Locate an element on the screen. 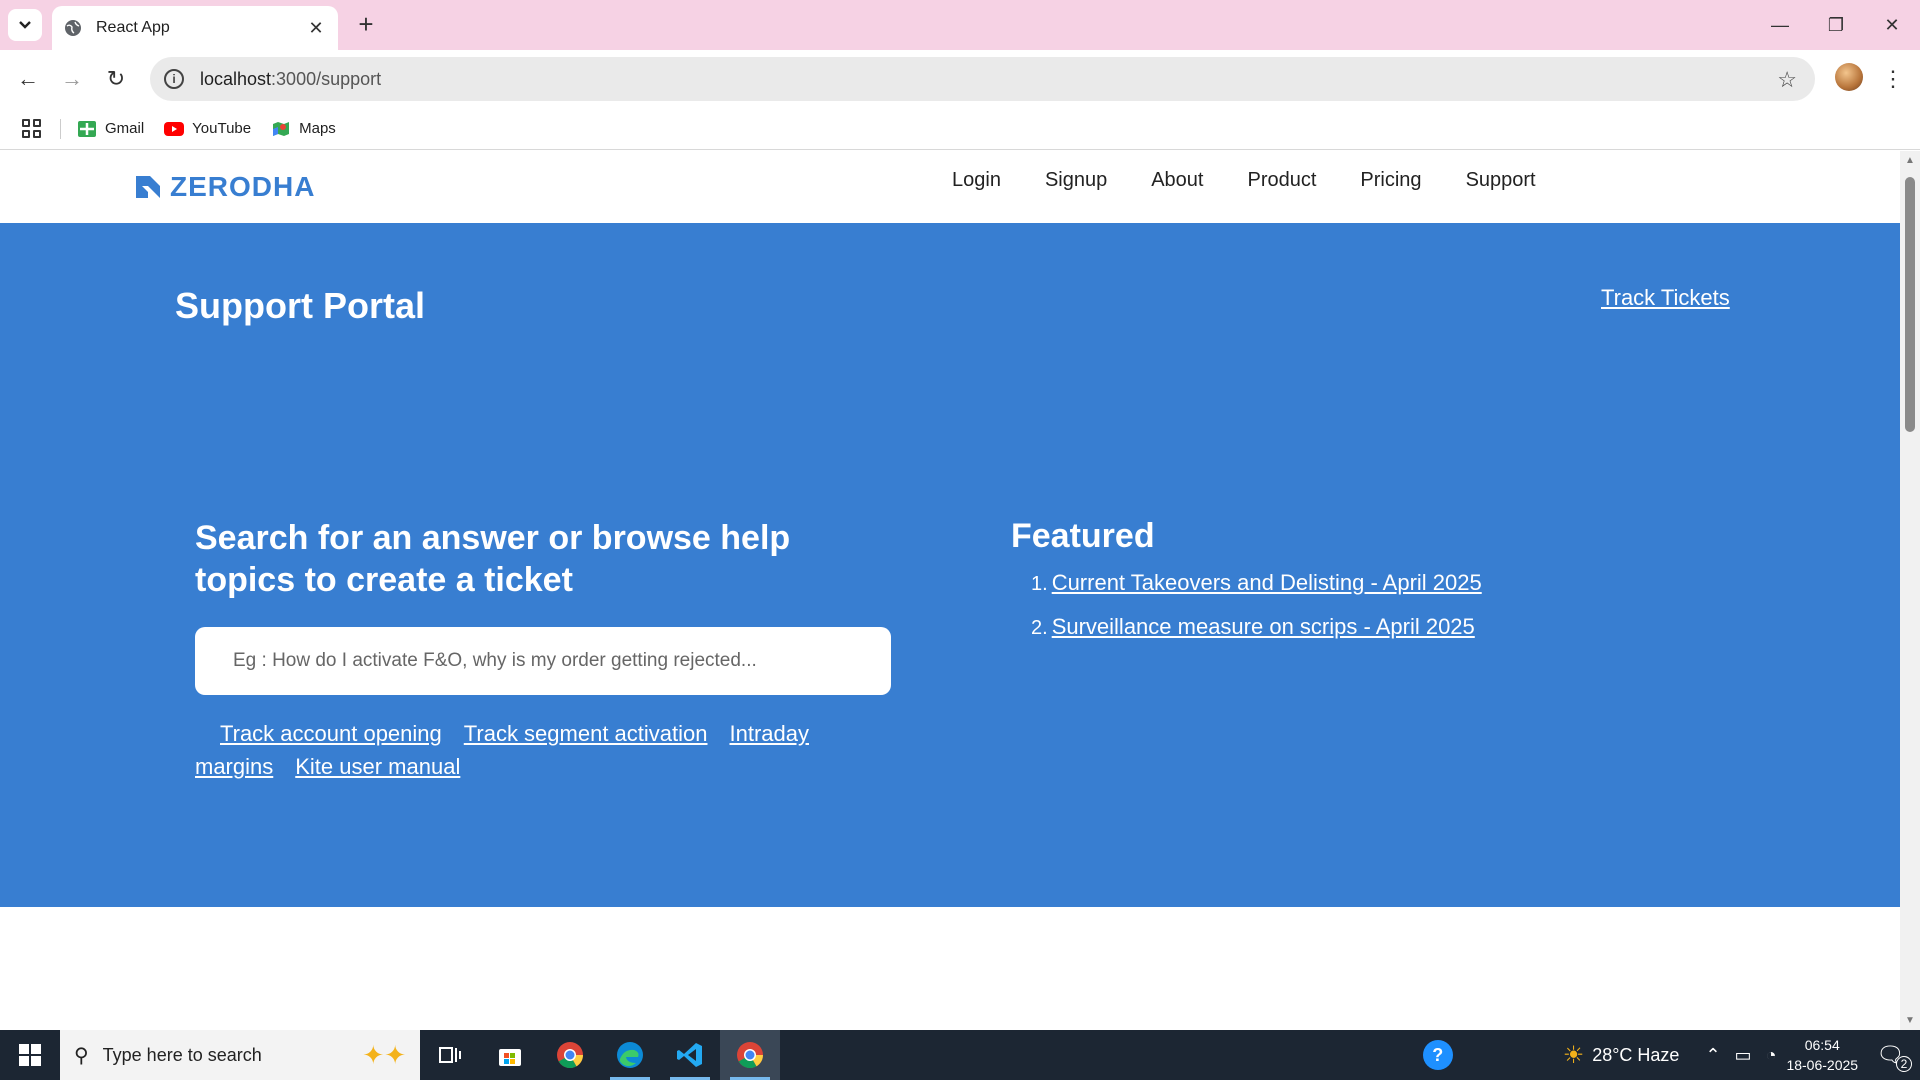 This screenshot has width=1920, height=1080. address-bar: i localhost:3000/support ☆ is located at coordinates (982, 79).